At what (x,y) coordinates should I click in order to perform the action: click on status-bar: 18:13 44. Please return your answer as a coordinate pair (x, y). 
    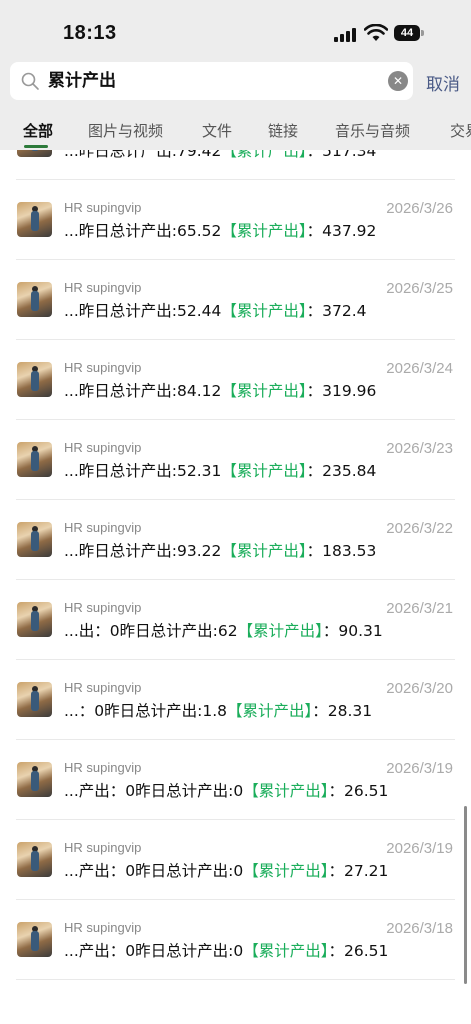
    Looking at the image, I should click on (235, 30).